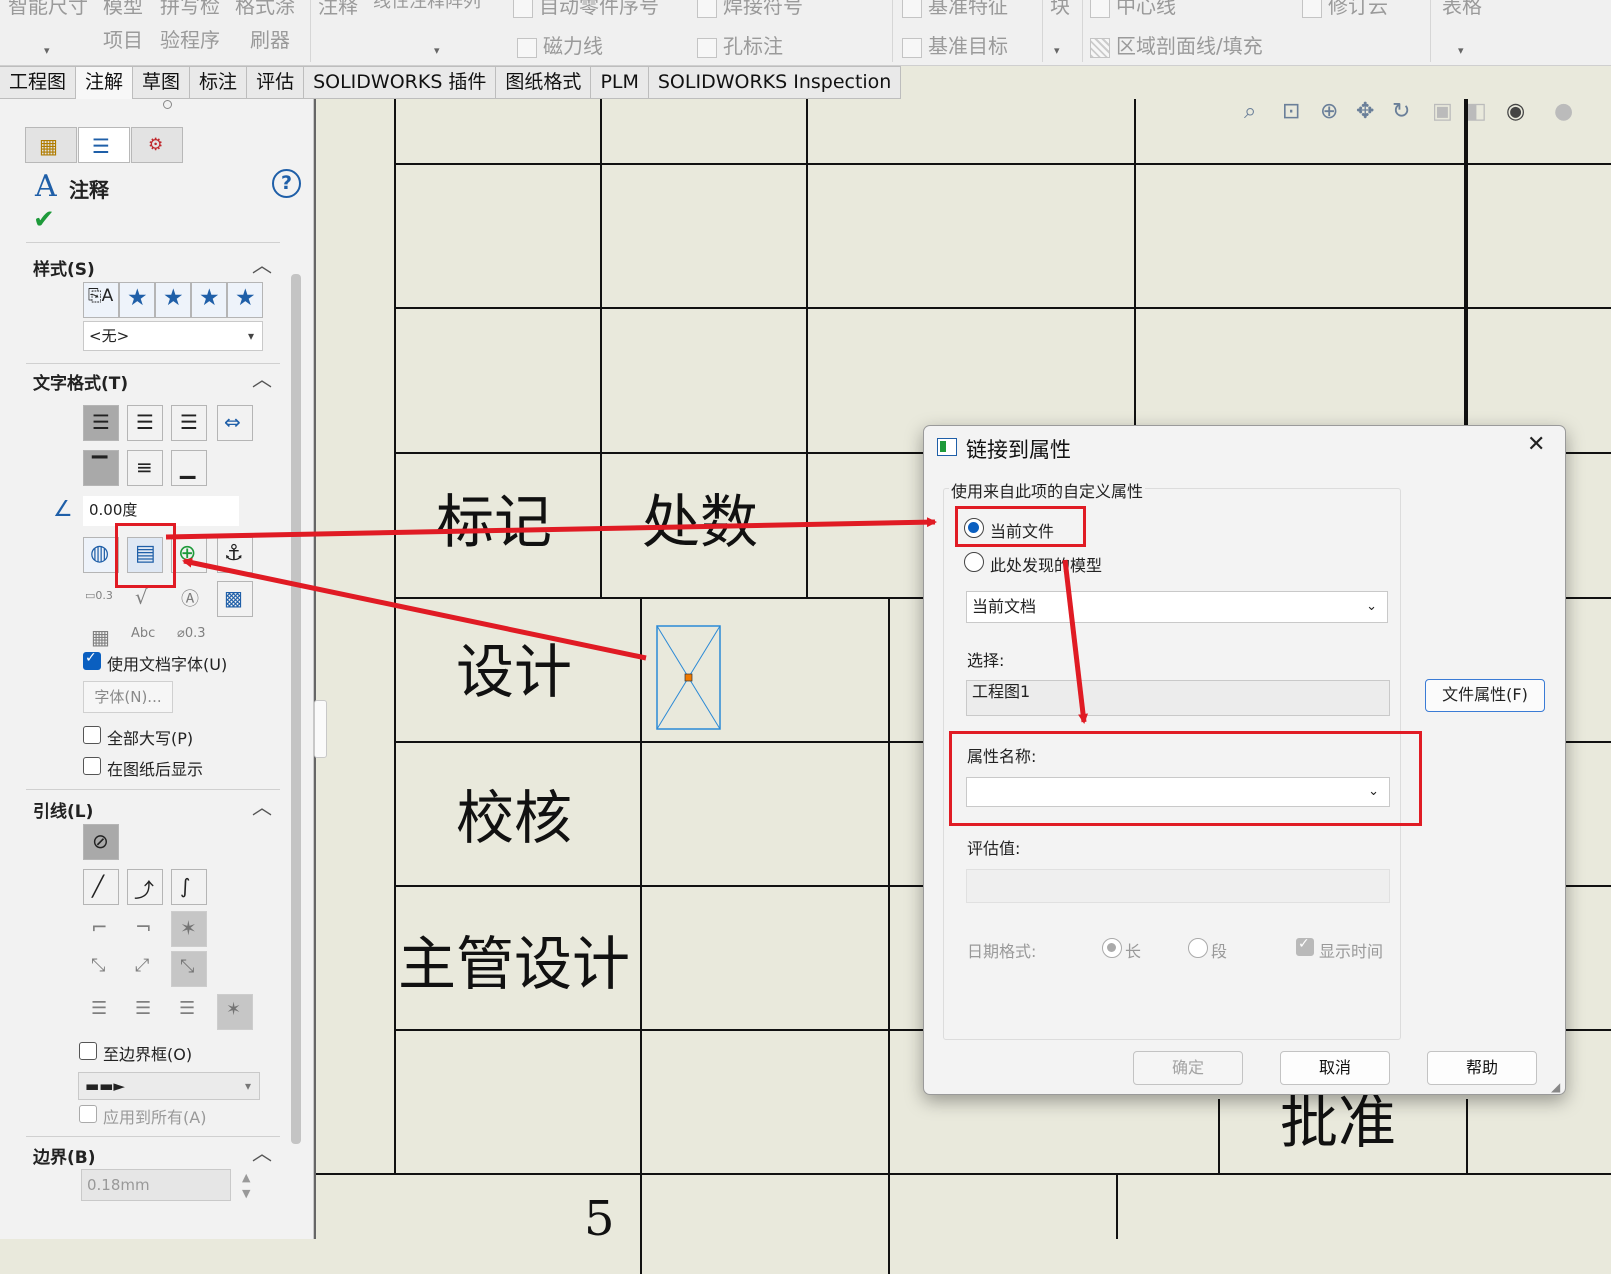  I want to click on arrow-to-current-file, so click(551, 528).